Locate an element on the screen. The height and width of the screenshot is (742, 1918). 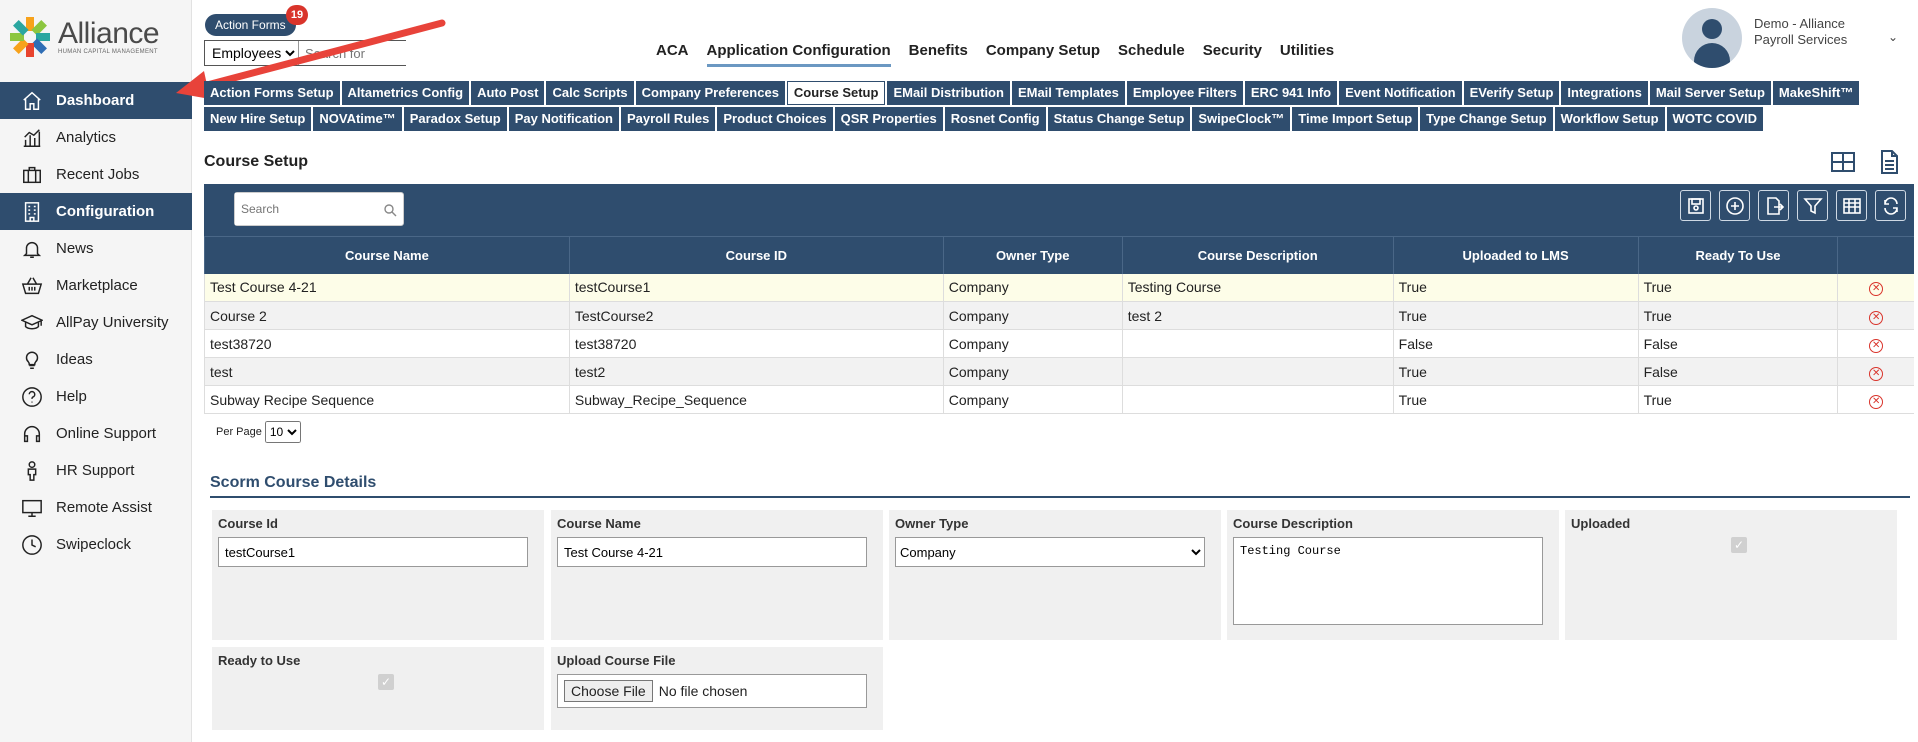
topnav-security: Security is located at coordinates (1232, 54).